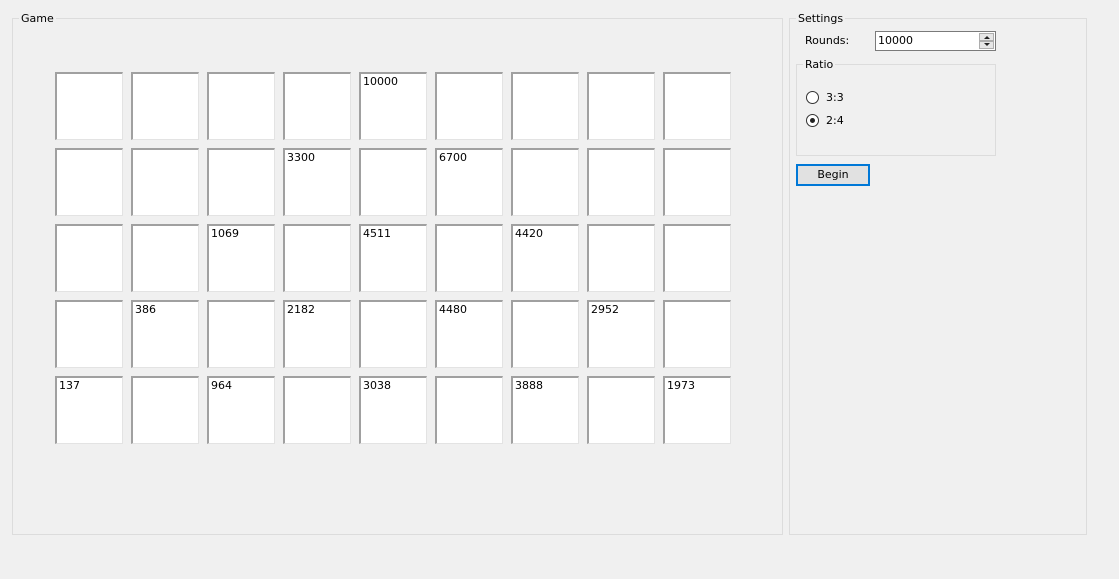 This screenshot has width=1119, height=579. What do you see at coordinates (469, 182) in the screenshot?
I see `grid-cell: 6700` at bounding box center [469, 182].